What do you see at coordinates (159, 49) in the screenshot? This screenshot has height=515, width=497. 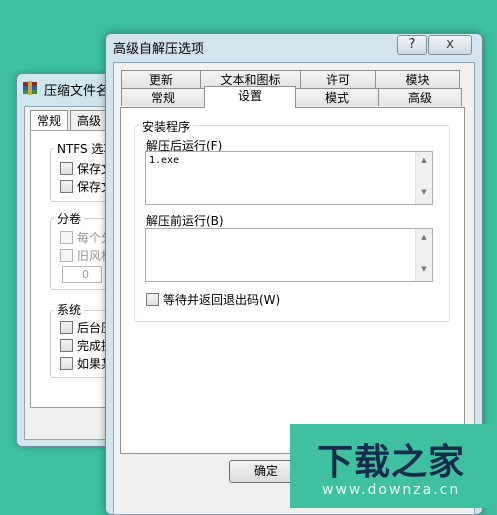 I see `dialog-title: 高级自解压选项` at bounding box center [159, 49].